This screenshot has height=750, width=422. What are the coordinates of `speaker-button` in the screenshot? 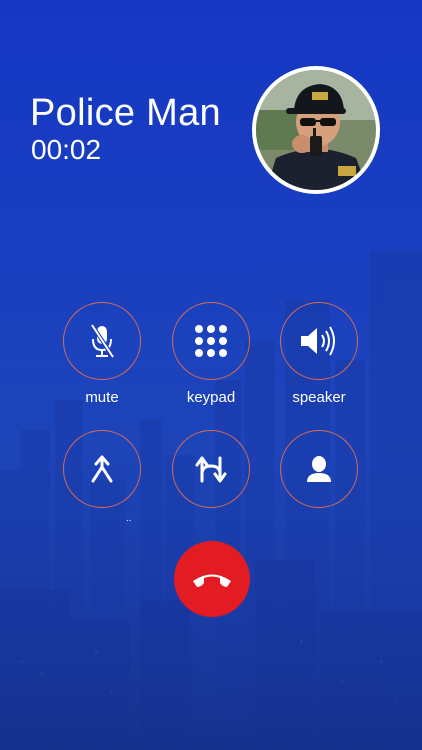 It's located at (319, 341).